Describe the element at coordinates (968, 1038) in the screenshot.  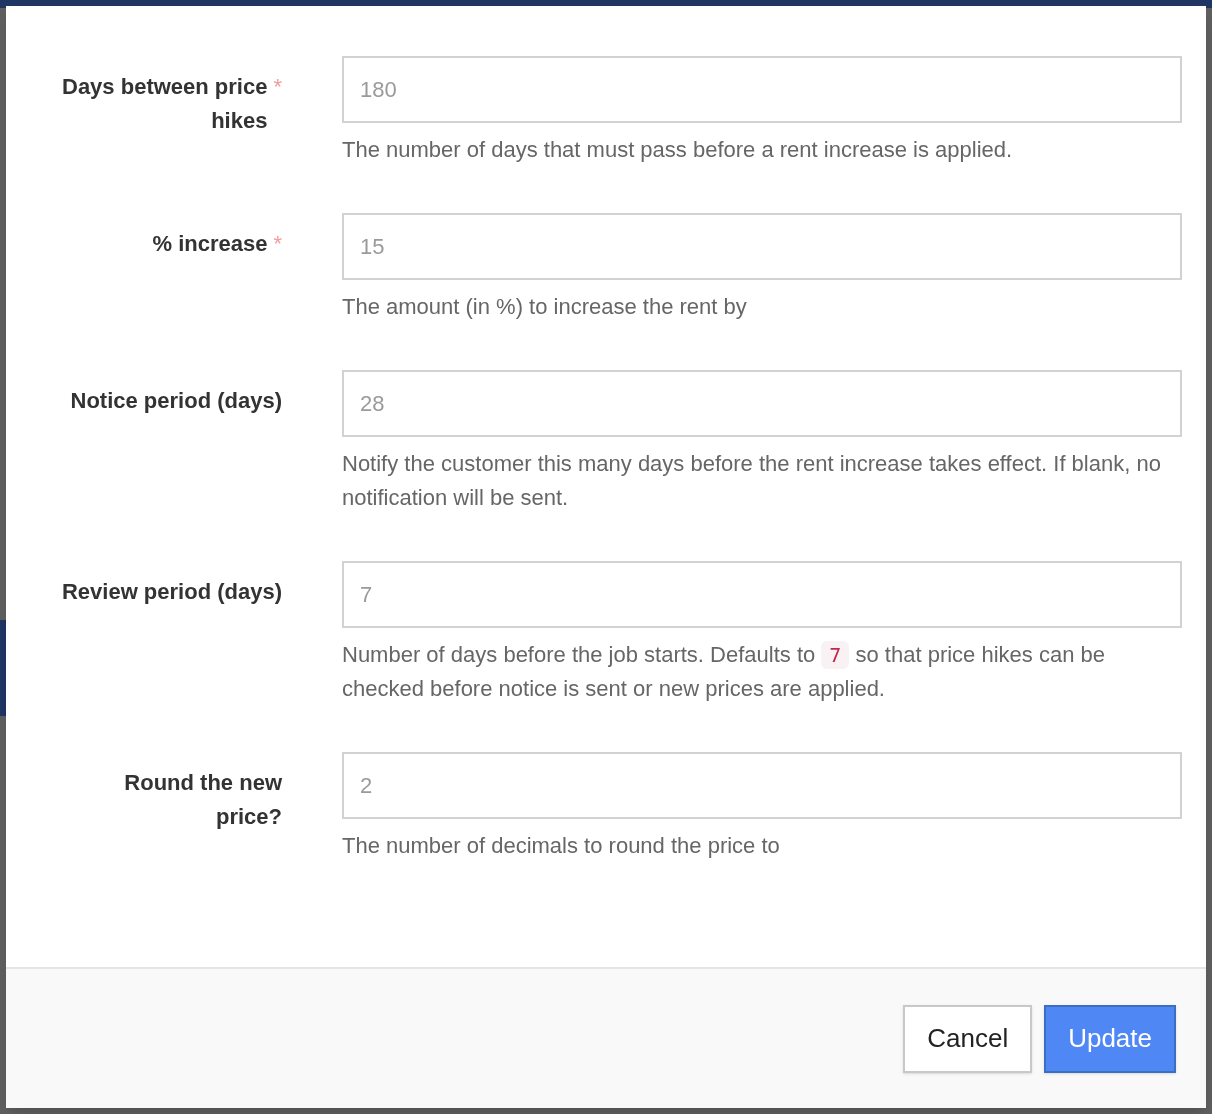
I see `cancel-button: Cancel` at that location.